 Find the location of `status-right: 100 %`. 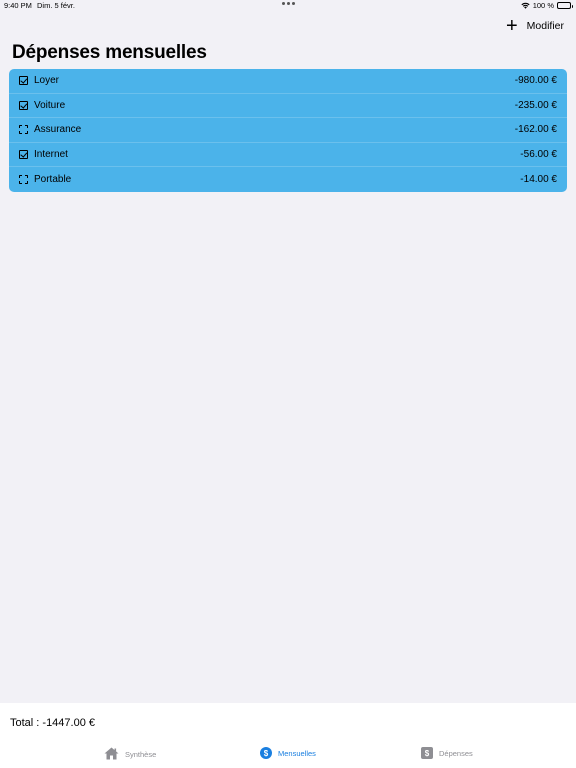

status-right: 100 % is located at coordinates (547, 5).